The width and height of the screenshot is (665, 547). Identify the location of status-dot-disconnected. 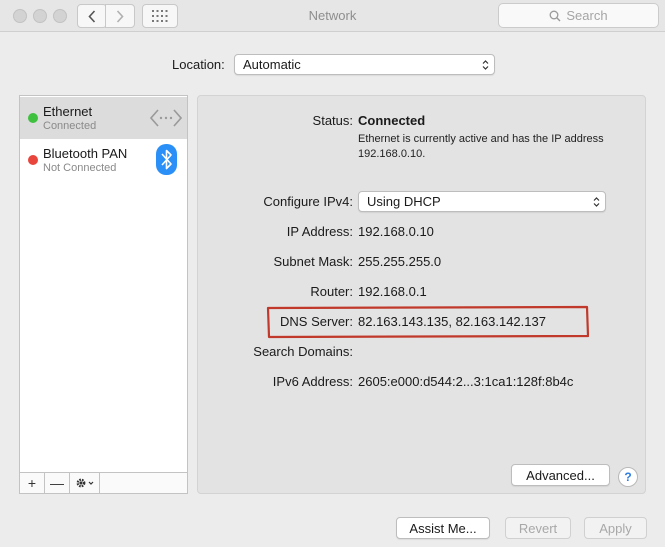
(33, 160).